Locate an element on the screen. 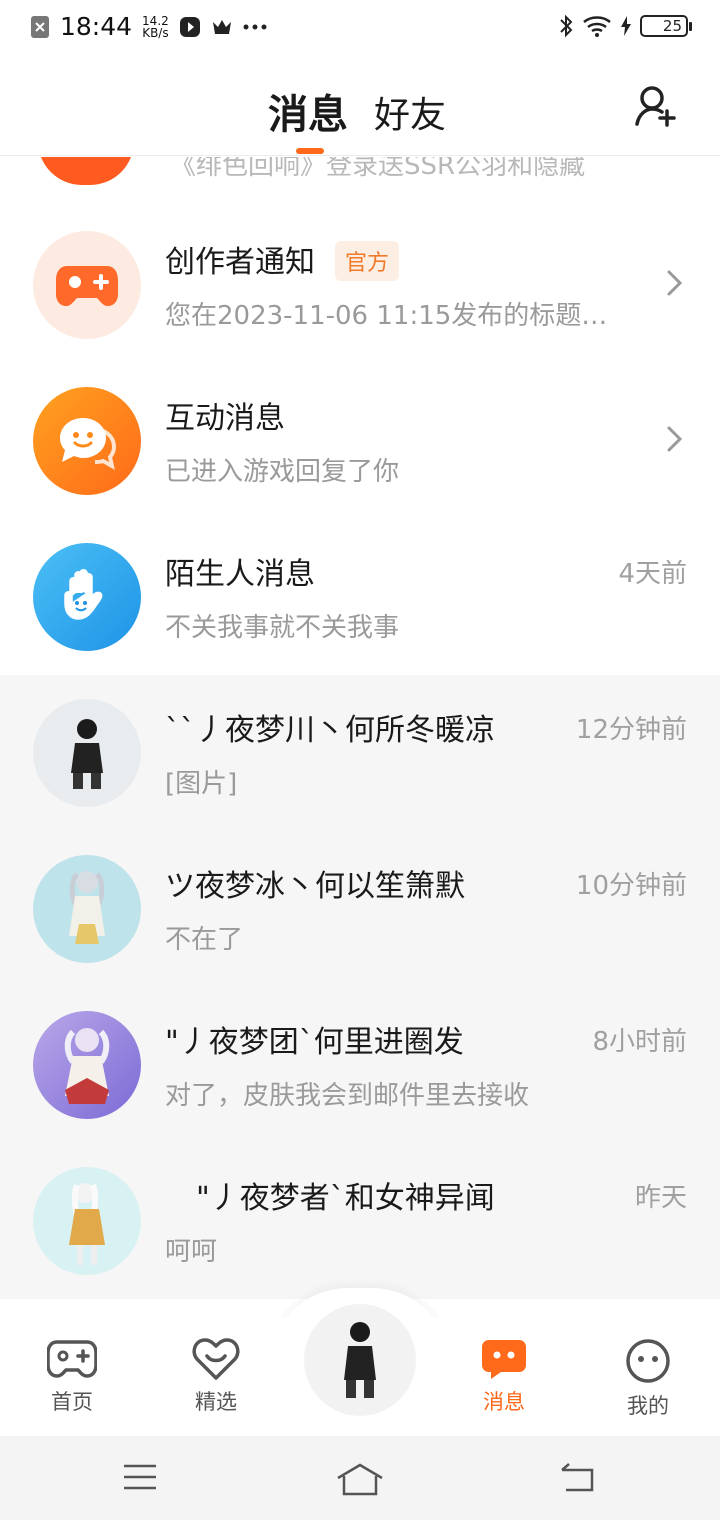  active-tab-indicator is located at coordinates (310, 151).